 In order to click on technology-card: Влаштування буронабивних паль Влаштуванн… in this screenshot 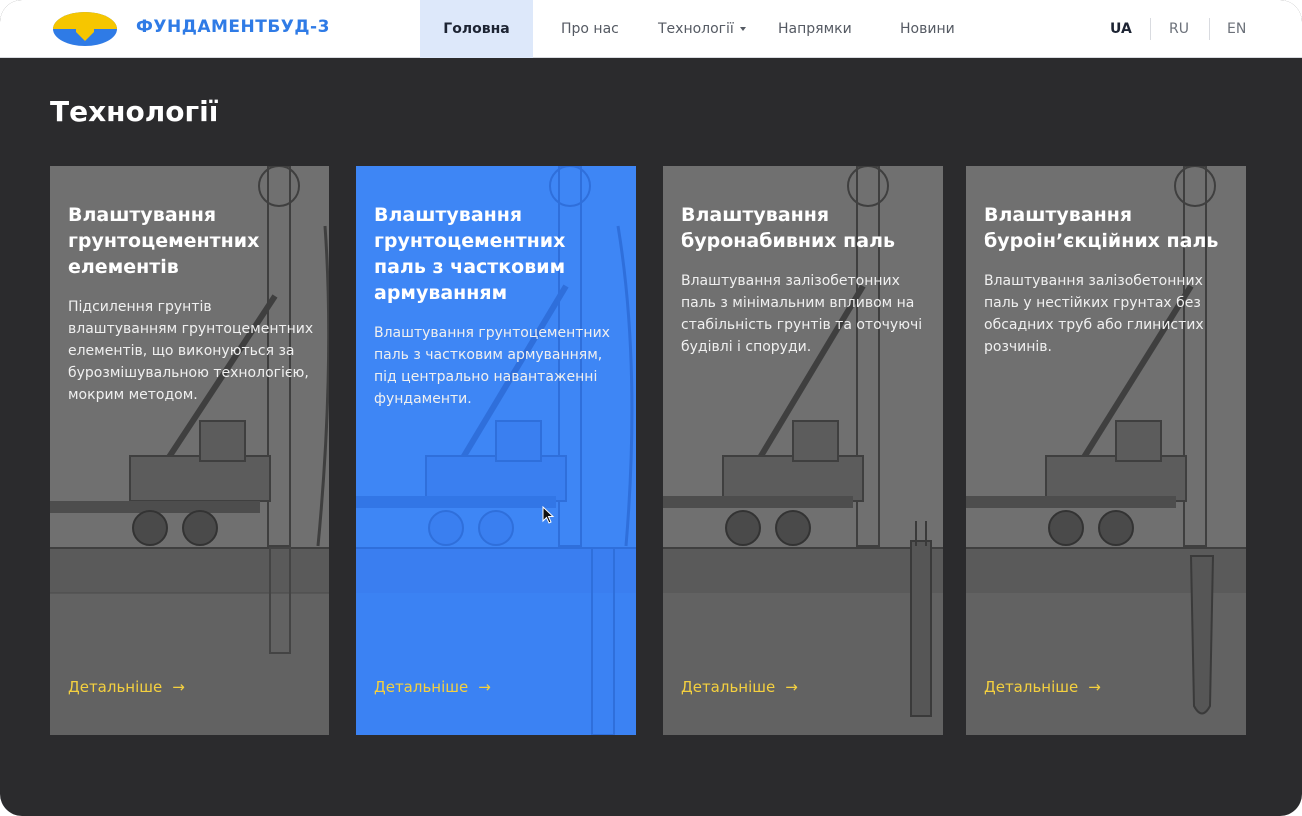, I will do `click(803, 450)`.